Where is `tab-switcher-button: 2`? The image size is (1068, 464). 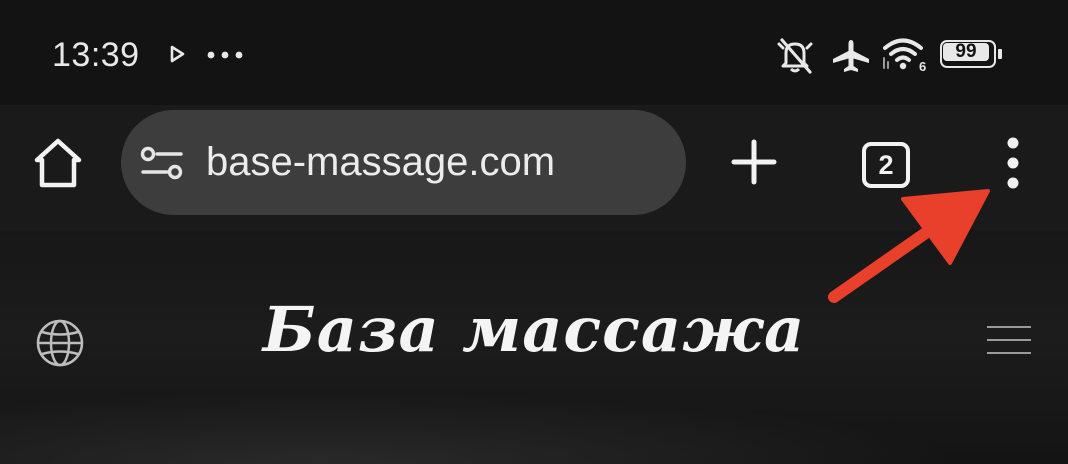
tab-switcher-button: 2 is located at coordinates (886, 165).